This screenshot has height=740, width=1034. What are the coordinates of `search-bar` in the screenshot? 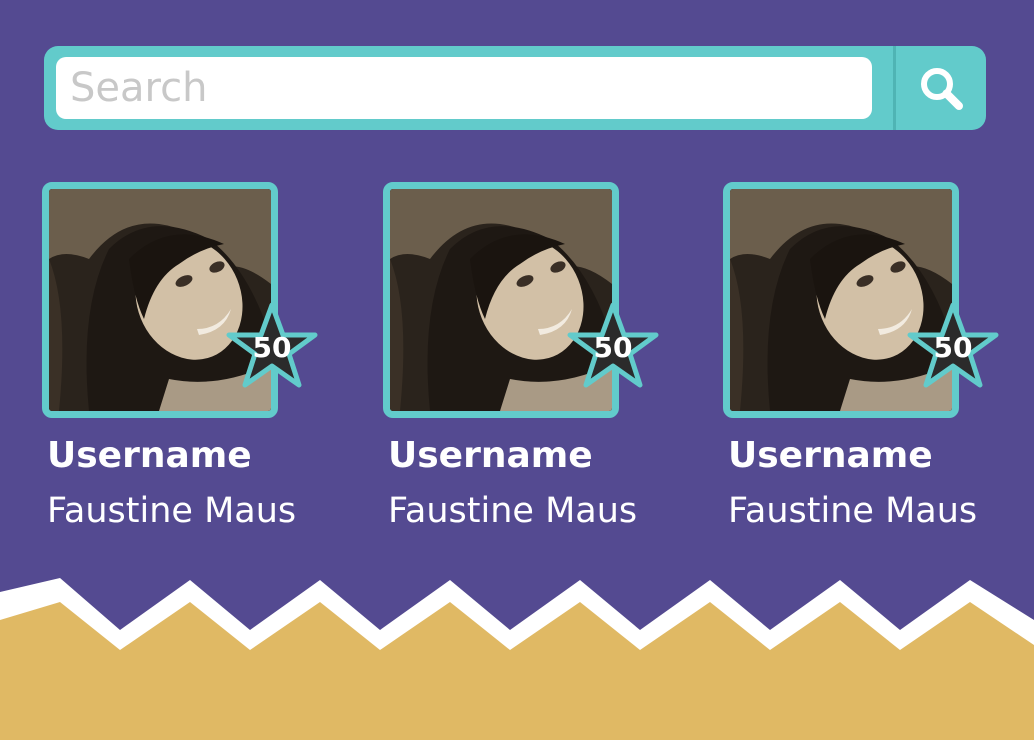 It's located at (515, 88).